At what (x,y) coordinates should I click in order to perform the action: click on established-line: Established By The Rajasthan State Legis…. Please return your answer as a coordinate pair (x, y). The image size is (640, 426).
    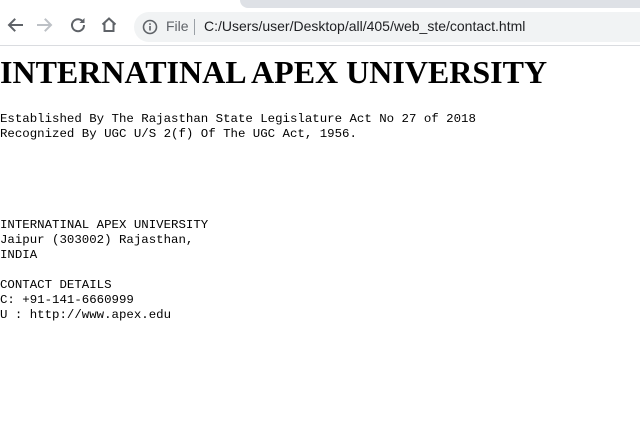
    Looking at the image, I should click on (238, 119).